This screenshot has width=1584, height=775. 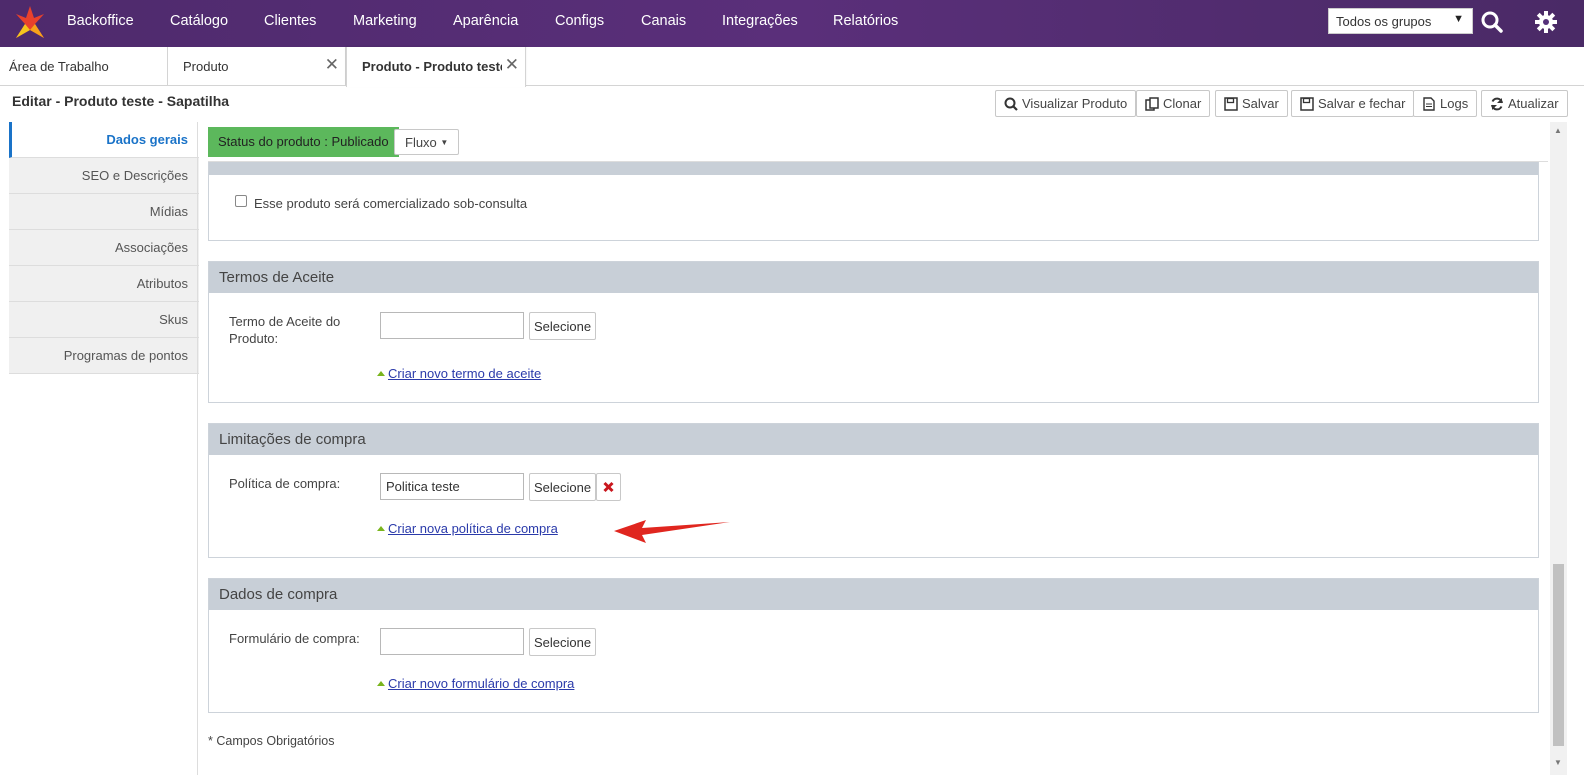 What do you see at coordinates (1558, 762) in the screenshot?
I see `scroll-down-icon: ▼` at bounding box center [1558, 762].